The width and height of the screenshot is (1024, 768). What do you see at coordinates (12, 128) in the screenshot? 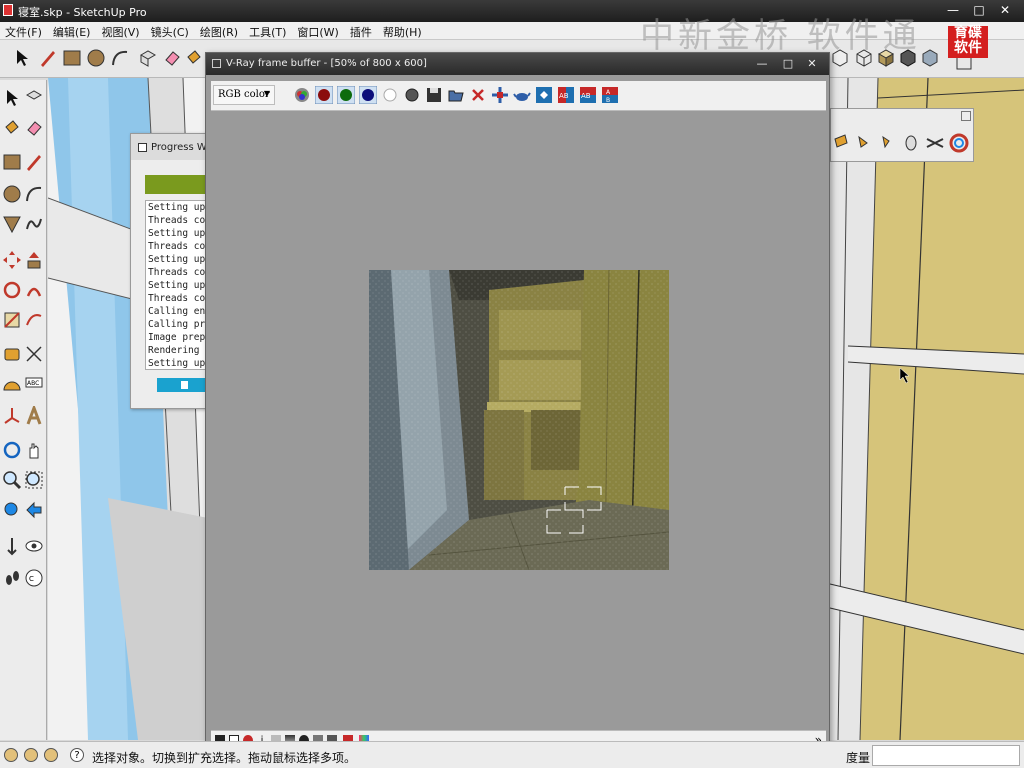
I see `paint-icon` at bounding box center [12, 128].